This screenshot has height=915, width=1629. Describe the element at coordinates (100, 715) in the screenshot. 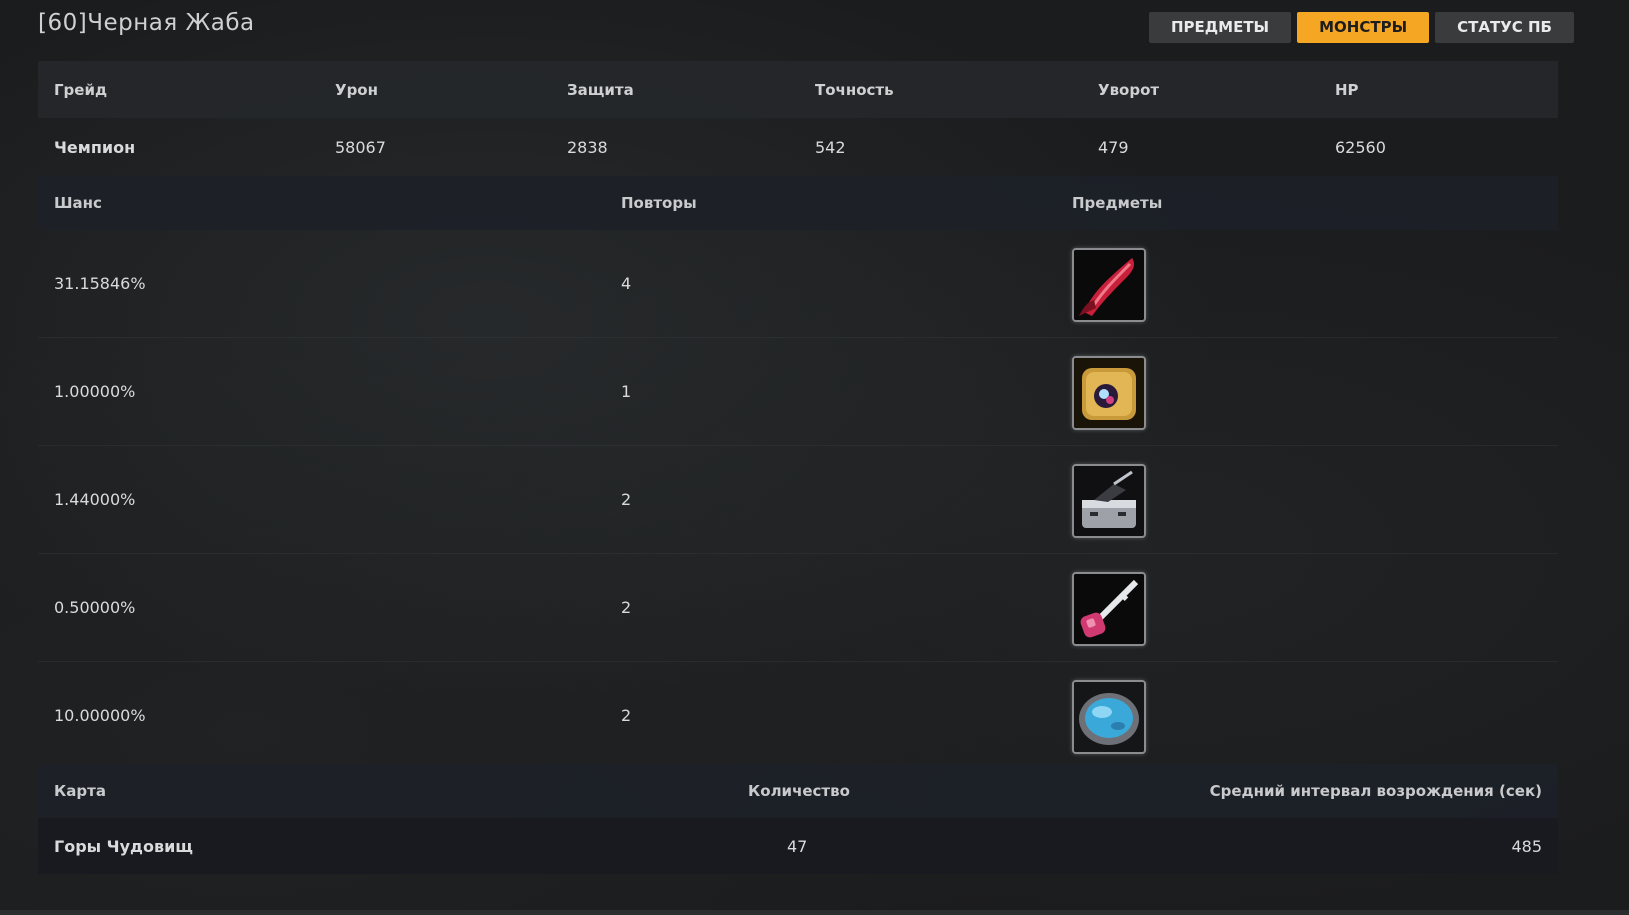

I see `drop-chance: 10.00000%` at that location.